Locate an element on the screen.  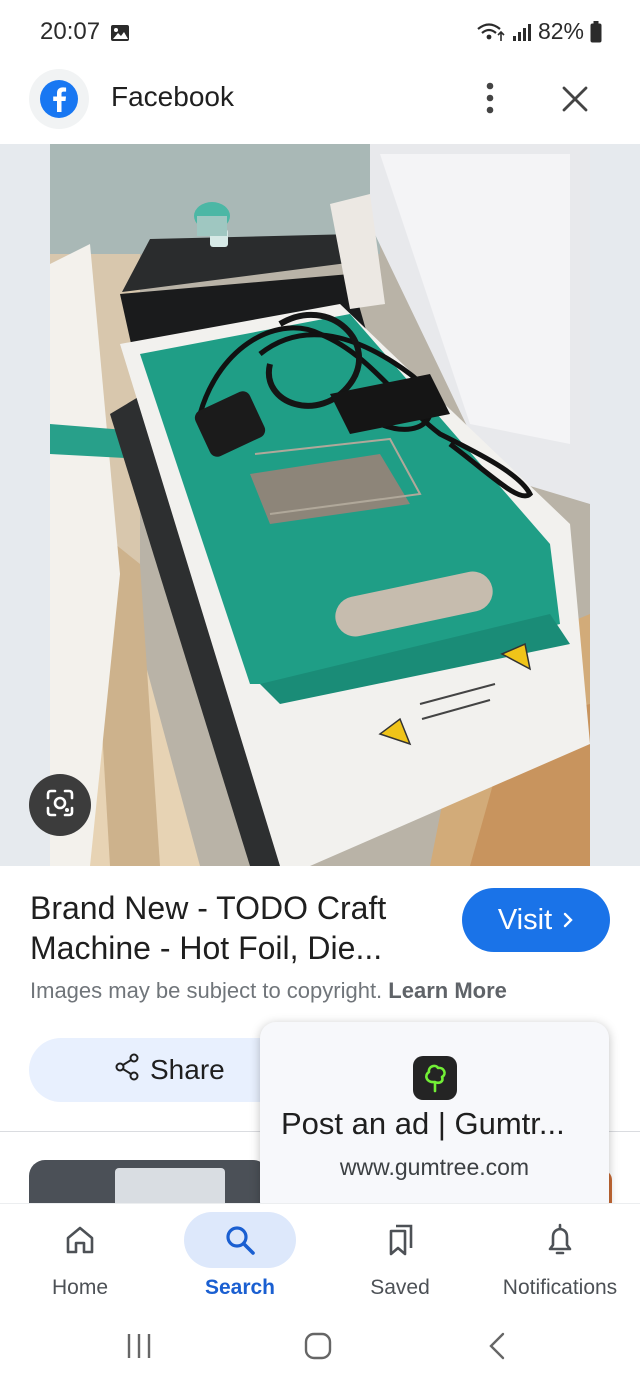
status-bar: 20:07 82% is located at coordinates (320, 33).